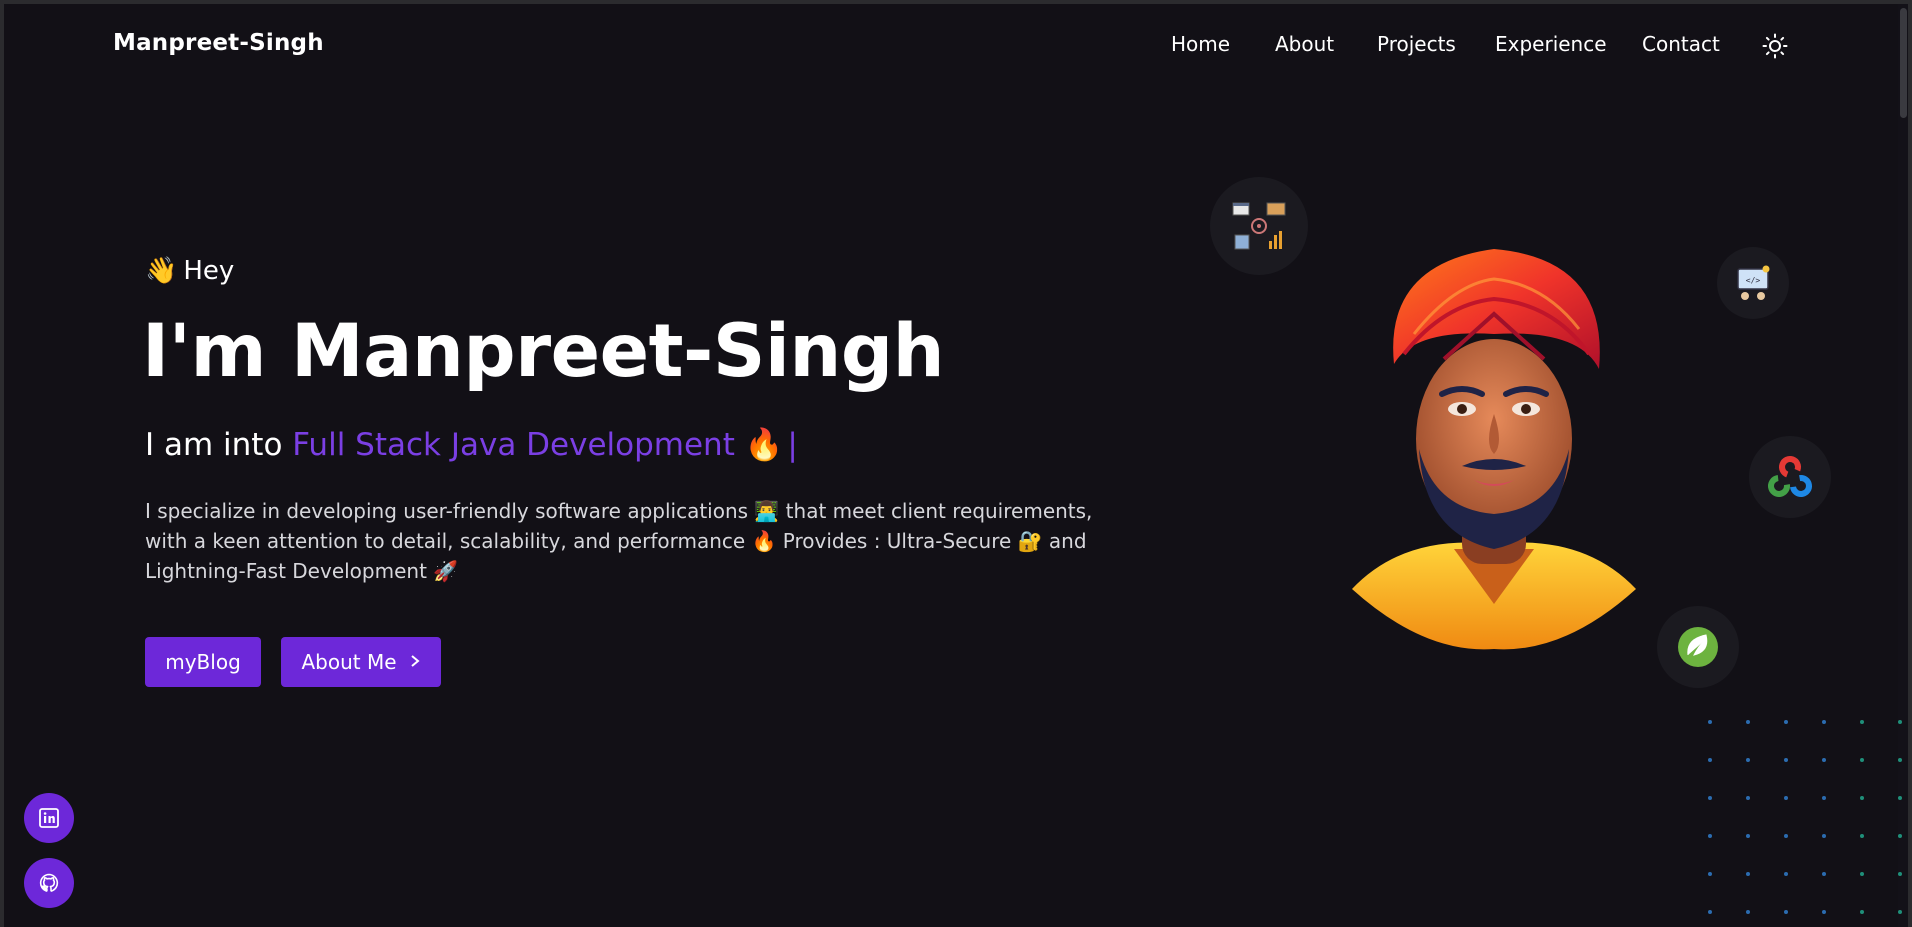 Image resolution: width=1912 pixels, height=927 pixels. What do you see at coordinates (161, 271) in the screenshot?
I see `waving-hand-icon: 👋` at bounding box center [161, 271].